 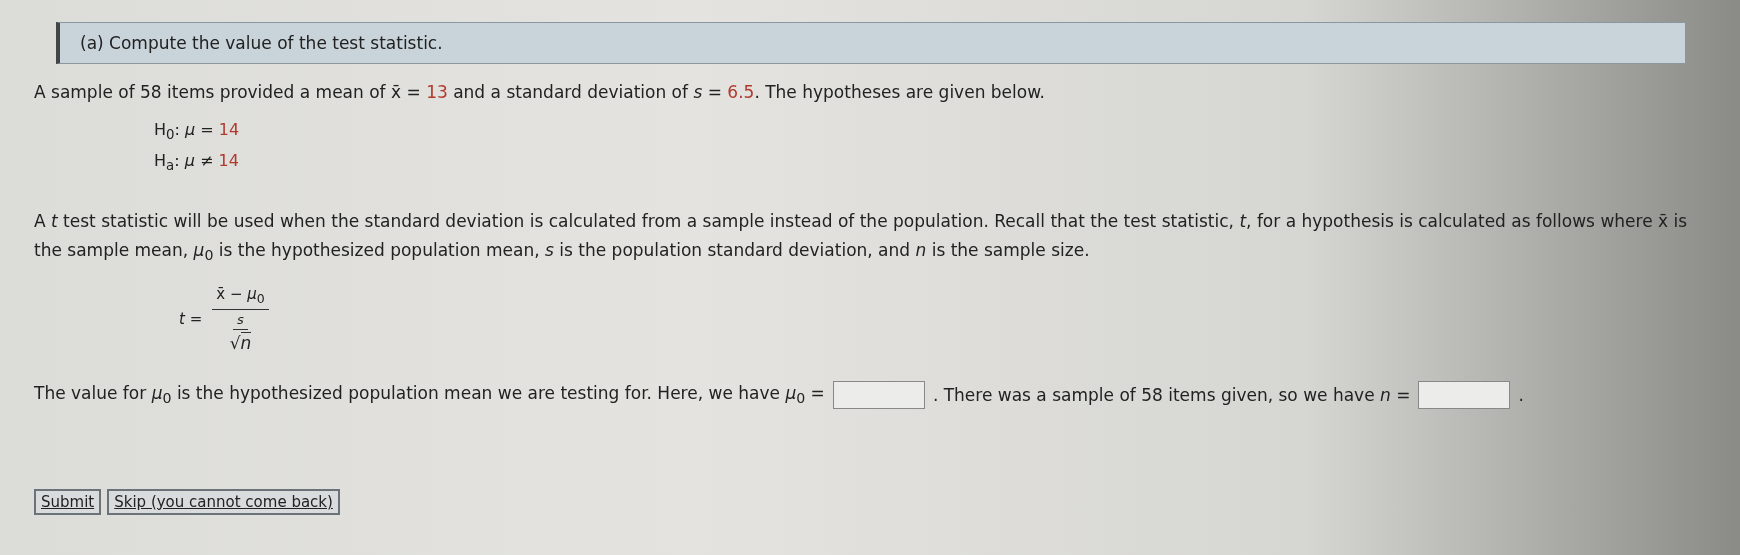 What do you see at coordinates (197, 132) in the screenshot?
I see `hypothesis: H$_{0}$: μ = 14` at bounding box center [197, 132].